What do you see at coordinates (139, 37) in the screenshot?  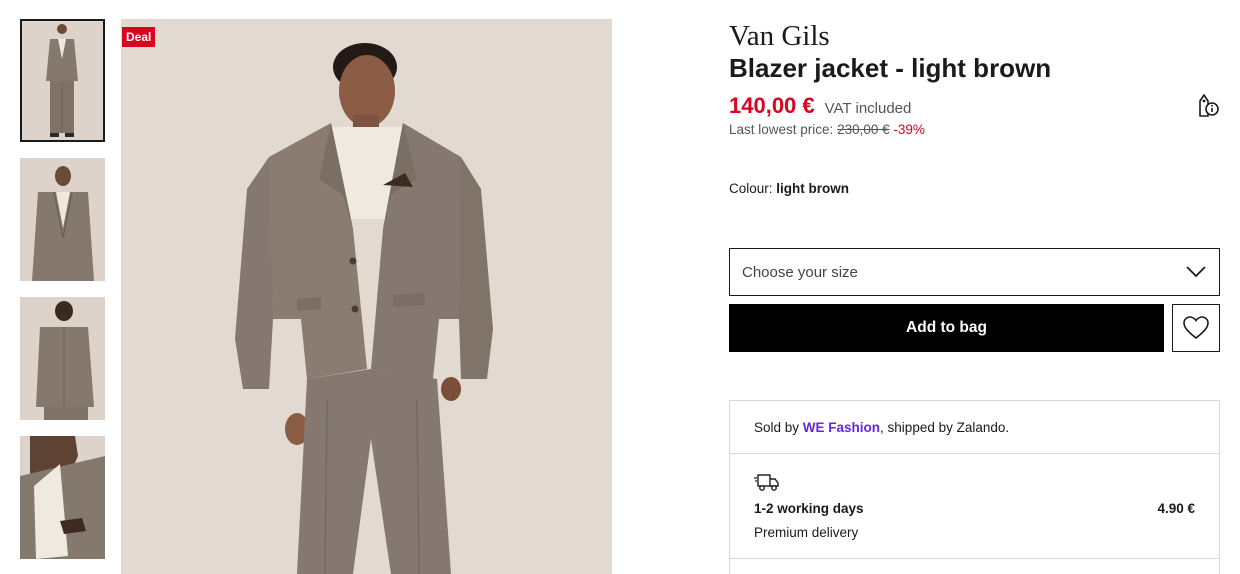 I see `deal-badge: Deal` at bounding box center [139, 37].